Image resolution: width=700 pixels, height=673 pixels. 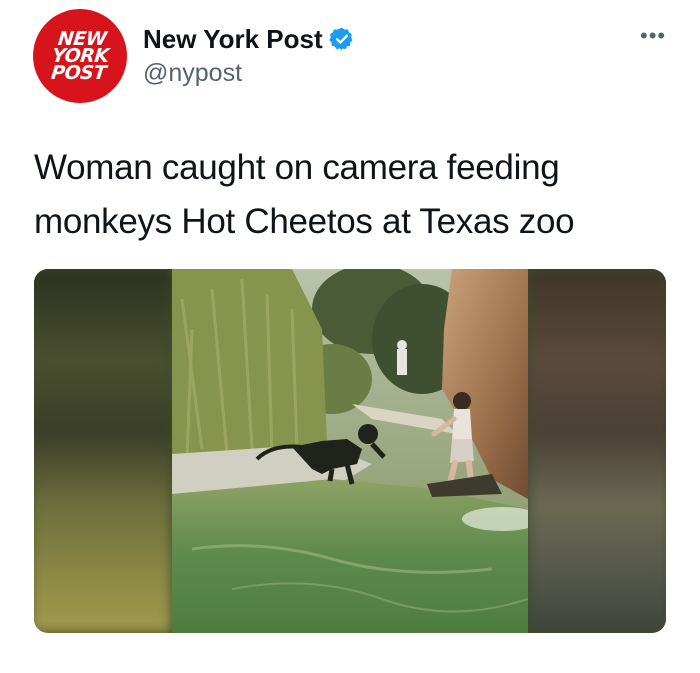 What do you see at coordinates (597, 451) in the screenshot?
I see `media-blurred-right-fill` at bounding box center [597, 451].